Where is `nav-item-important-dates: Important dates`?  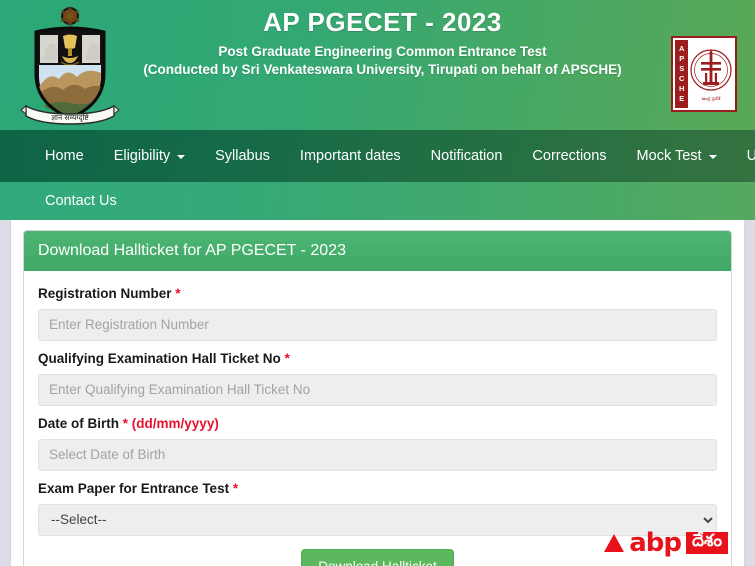
nav-item-important-dates: Important dates is located at coordinates (350, 156).